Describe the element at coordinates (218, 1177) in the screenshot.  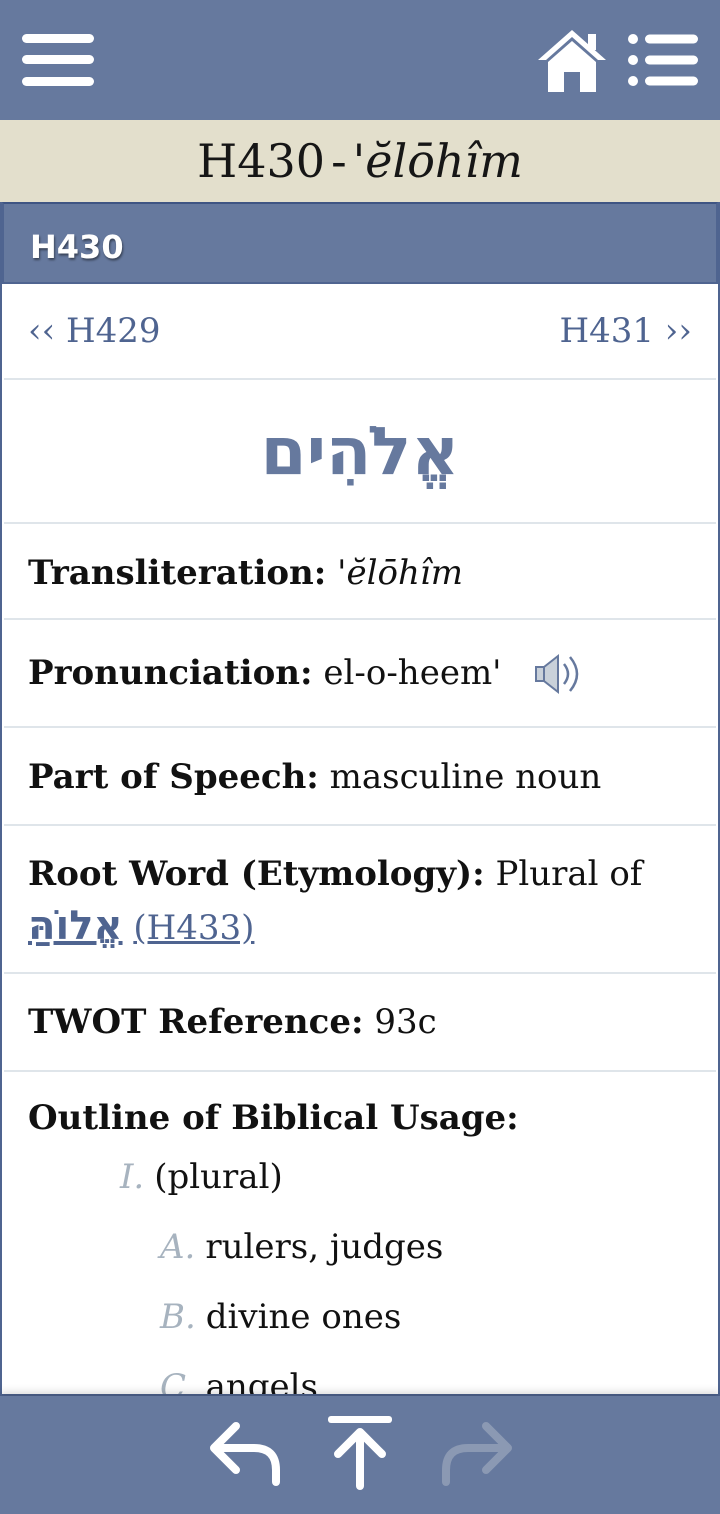
I see `outline-text: (plural)` at that location.